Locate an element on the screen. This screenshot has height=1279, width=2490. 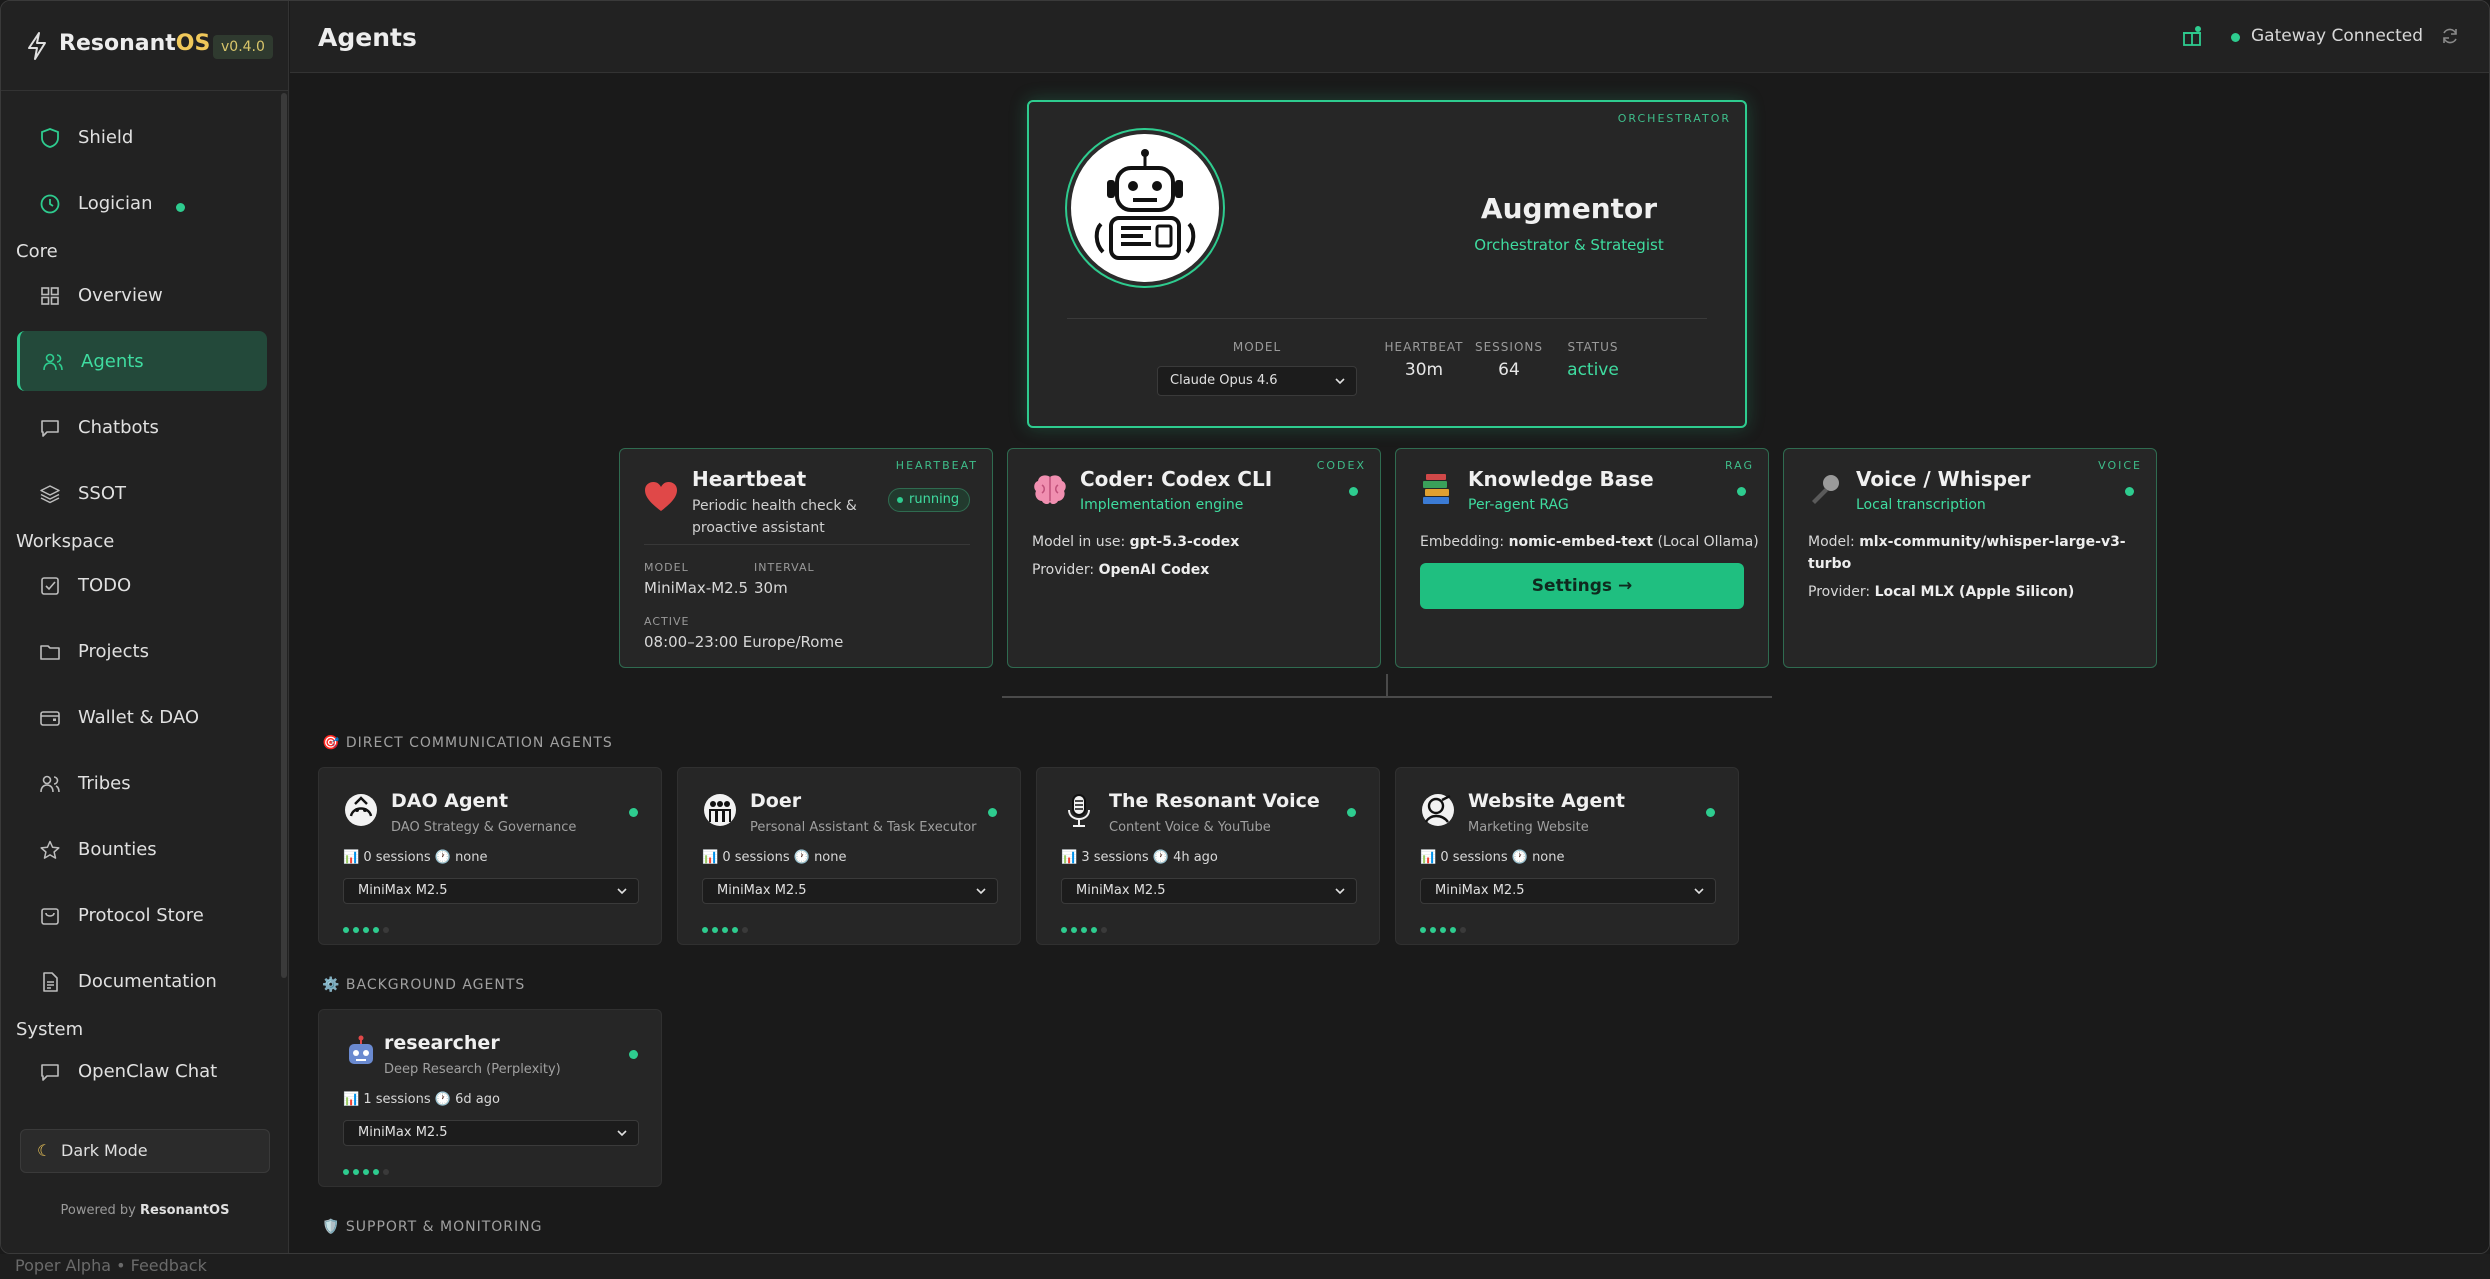
section-direct-agents: 🎯 DIRECT COMMUNICATION AGENTS is located at coordinates (467, 743).